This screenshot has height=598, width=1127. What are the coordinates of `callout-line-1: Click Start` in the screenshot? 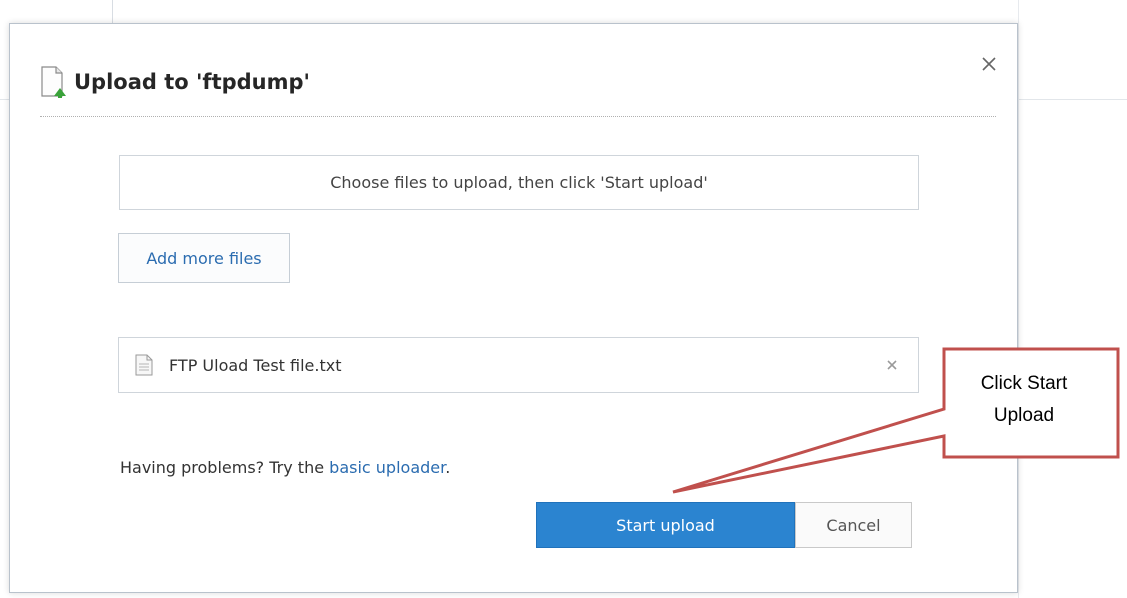 It's located at (1024, 383).